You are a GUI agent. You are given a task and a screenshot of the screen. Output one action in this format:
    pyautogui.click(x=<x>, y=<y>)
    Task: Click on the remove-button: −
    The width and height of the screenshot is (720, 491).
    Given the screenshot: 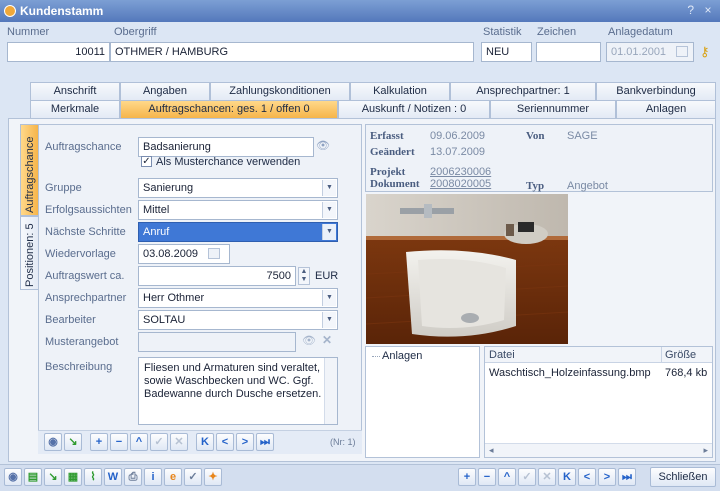 What is the action you would take?
    pyautogui.click(x=119, y=442)
    